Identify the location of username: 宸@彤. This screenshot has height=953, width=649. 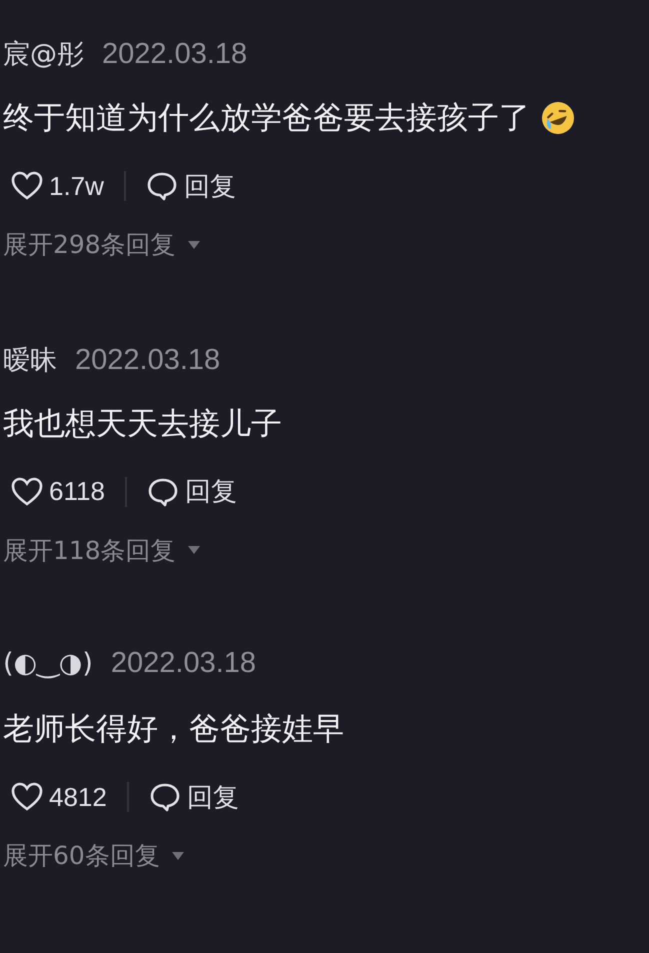
(43, 54).